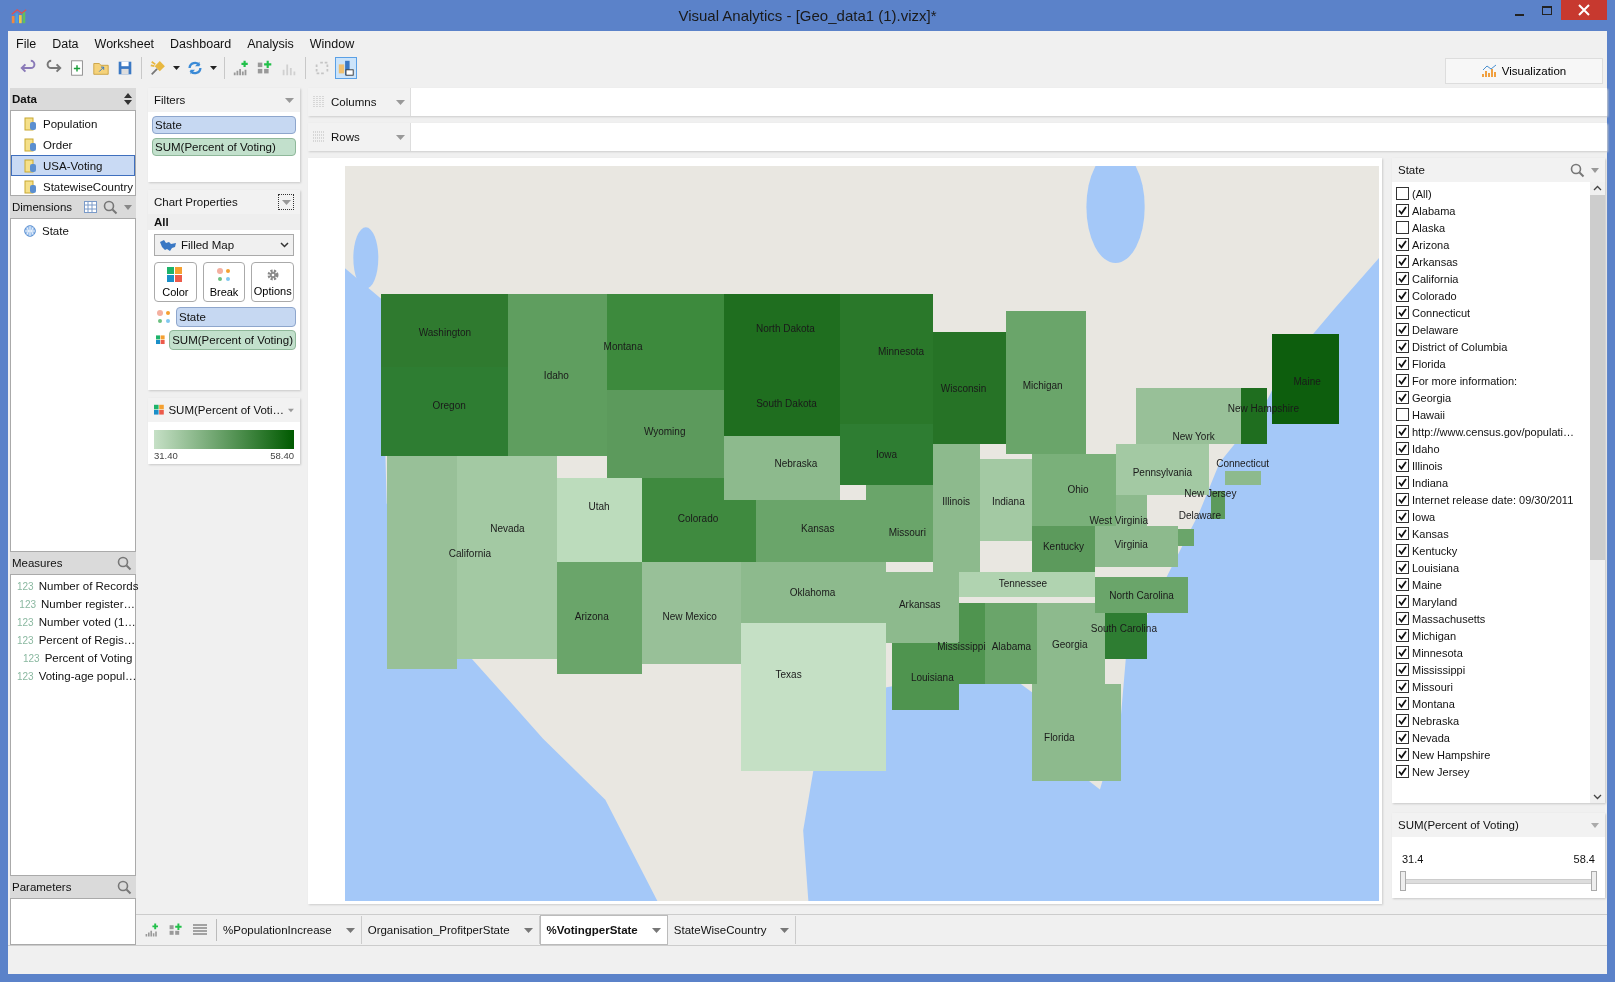 Image resolution: width=1615 pixels, height=982 pixels. What do you see at coordinates (603, 930) in the screenshot?
I see `sheet-tab: %VotingperState` at bounding box center [603, 930].